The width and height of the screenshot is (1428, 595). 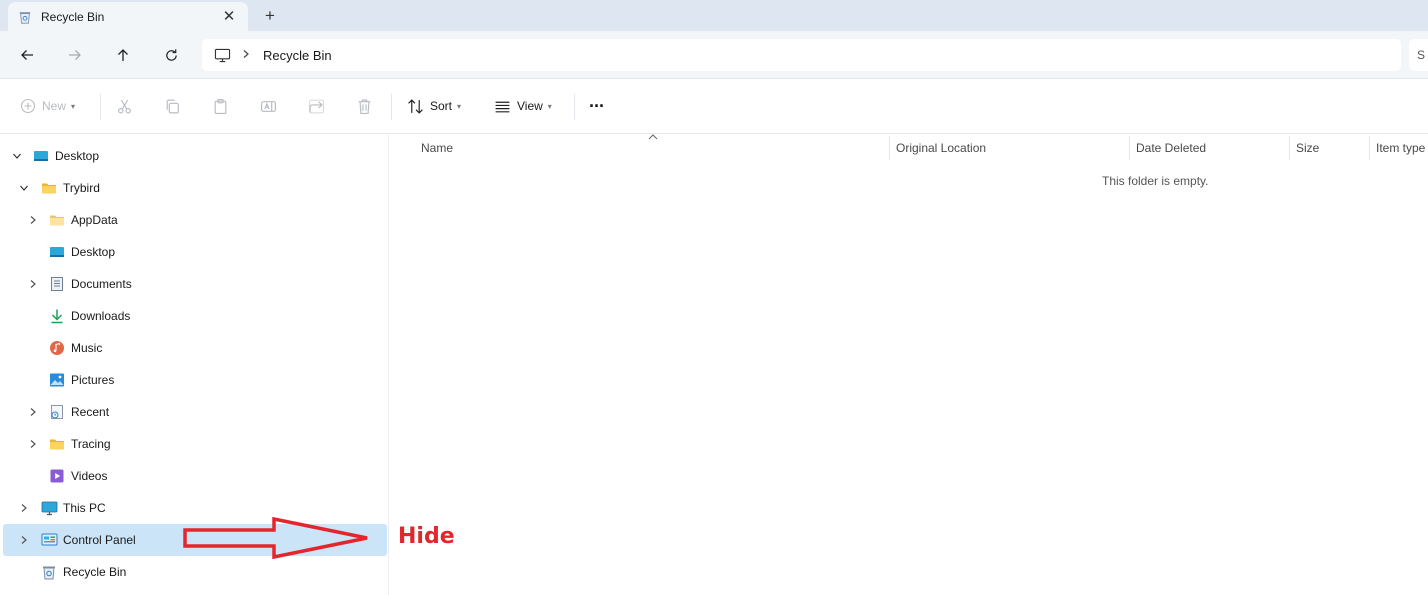 I want to click on refresh-icon, so click(x=171, y=54).